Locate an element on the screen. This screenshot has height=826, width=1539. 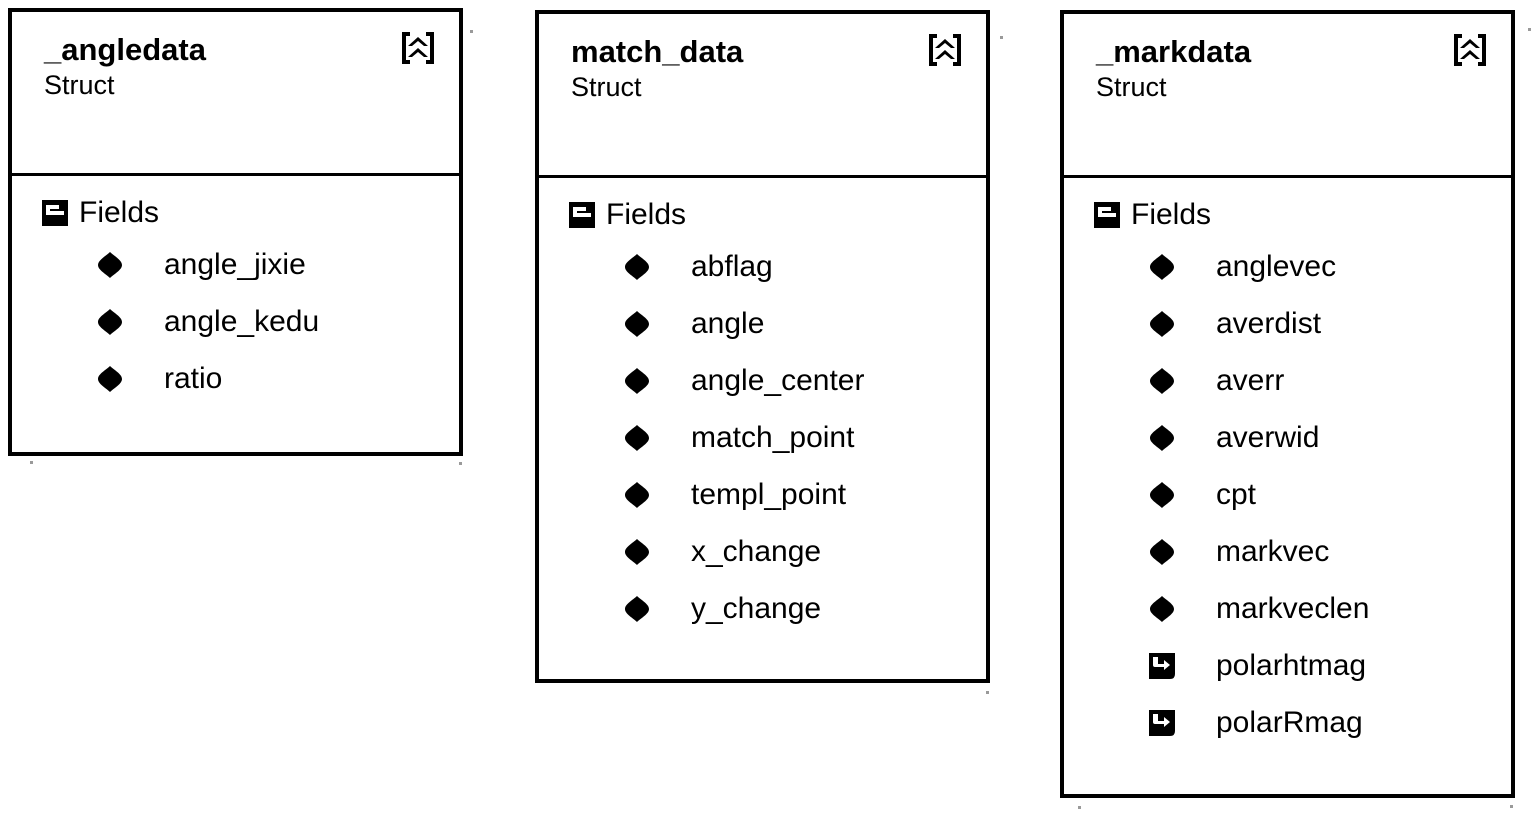
field-row: polarRmag is located at coordinates (1287, 722).